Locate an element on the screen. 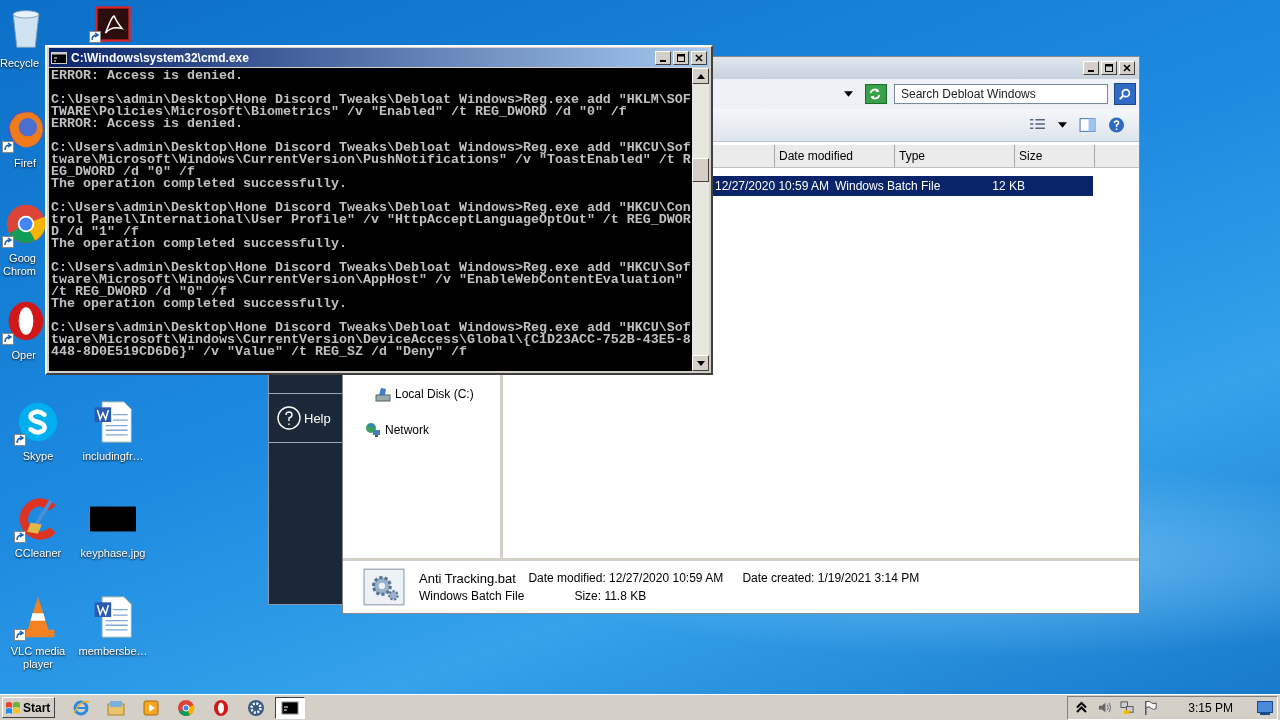 This screenshot has width=1280, height=720. chrome-icon is located at coordinates (26, 224).